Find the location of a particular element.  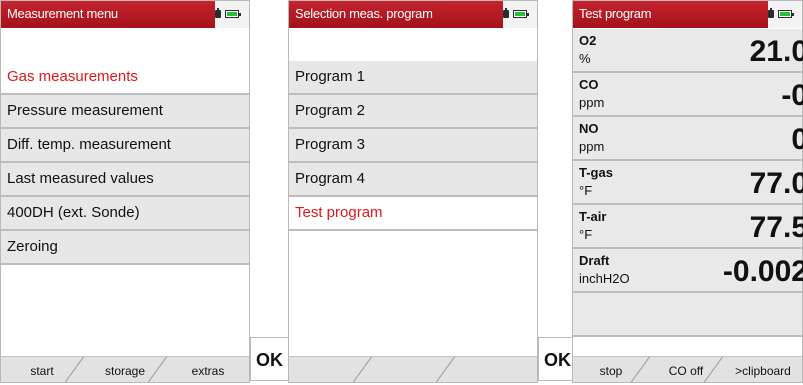

menu-item-pressure-measurement: Pressure measurement is located at coordinates (125, 112).